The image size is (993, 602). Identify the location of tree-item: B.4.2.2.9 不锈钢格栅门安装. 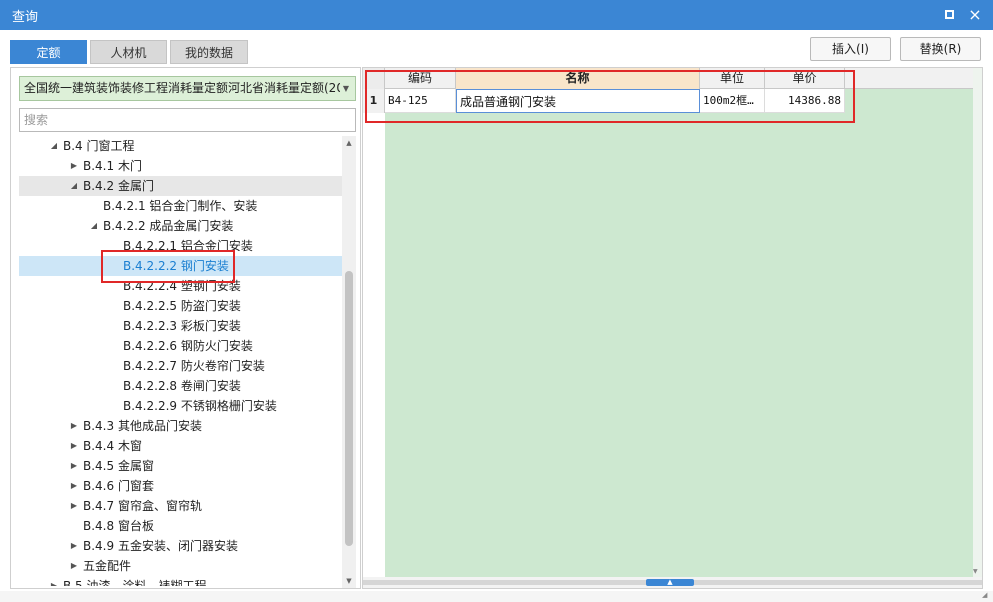
(180, 406).